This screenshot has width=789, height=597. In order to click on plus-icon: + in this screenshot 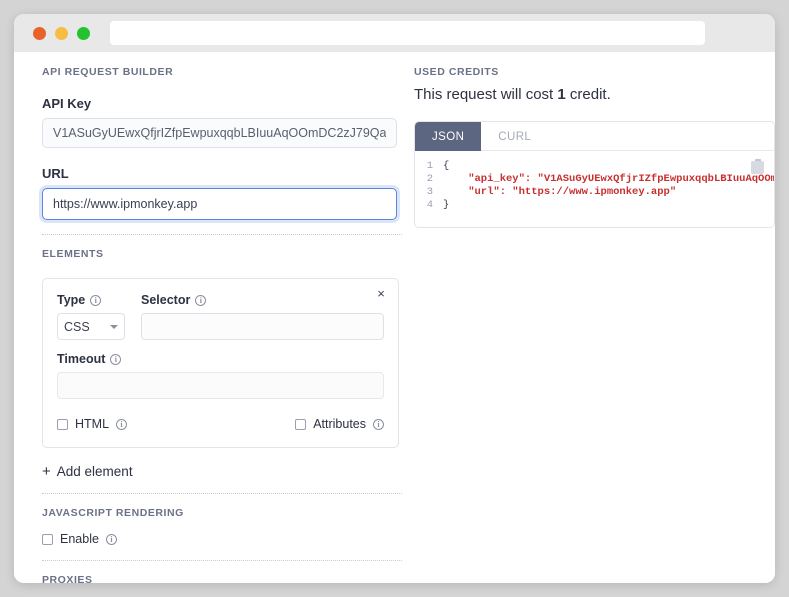, I will do `click(46, 471)`.